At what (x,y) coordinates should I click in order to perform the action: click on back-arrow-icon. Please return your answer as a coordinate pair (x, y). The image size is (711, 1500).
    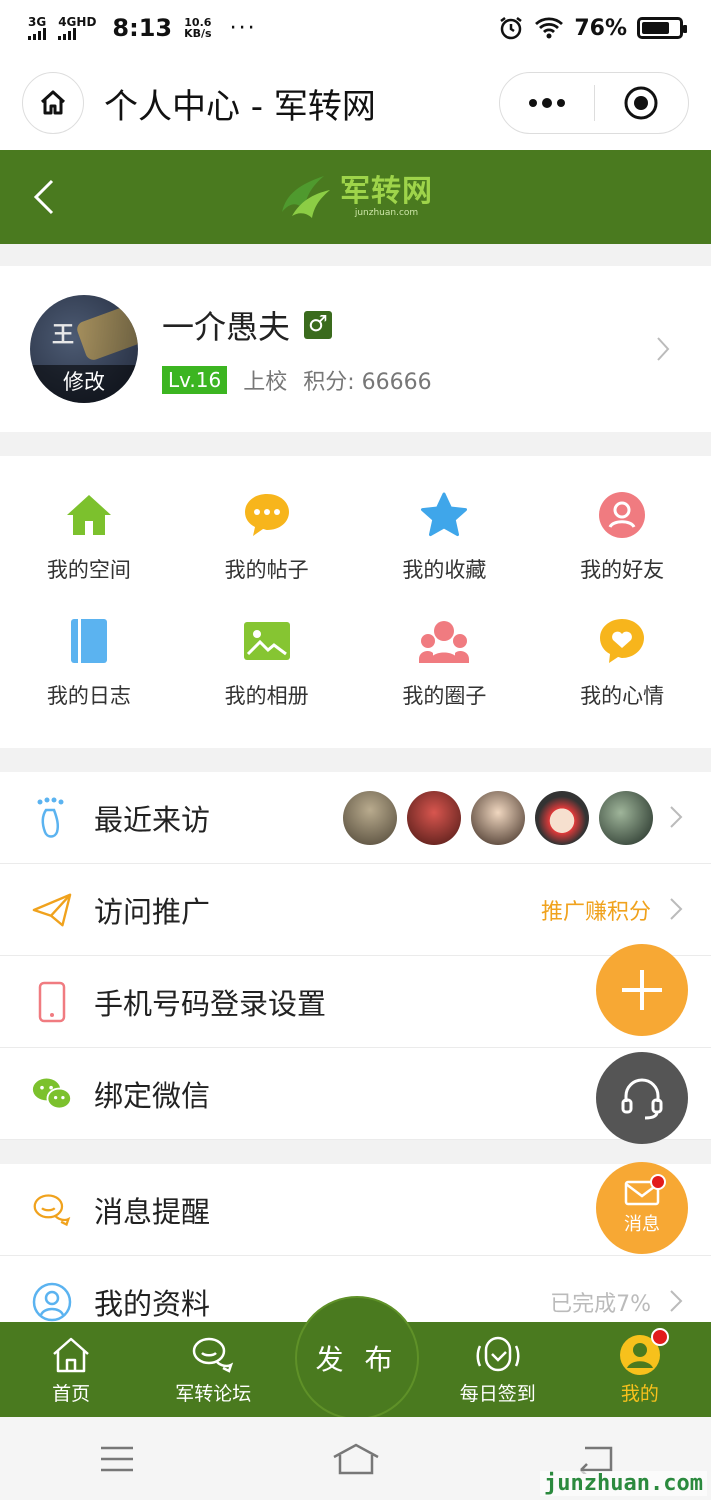
    Looking at the image, I should click on (45, 197).